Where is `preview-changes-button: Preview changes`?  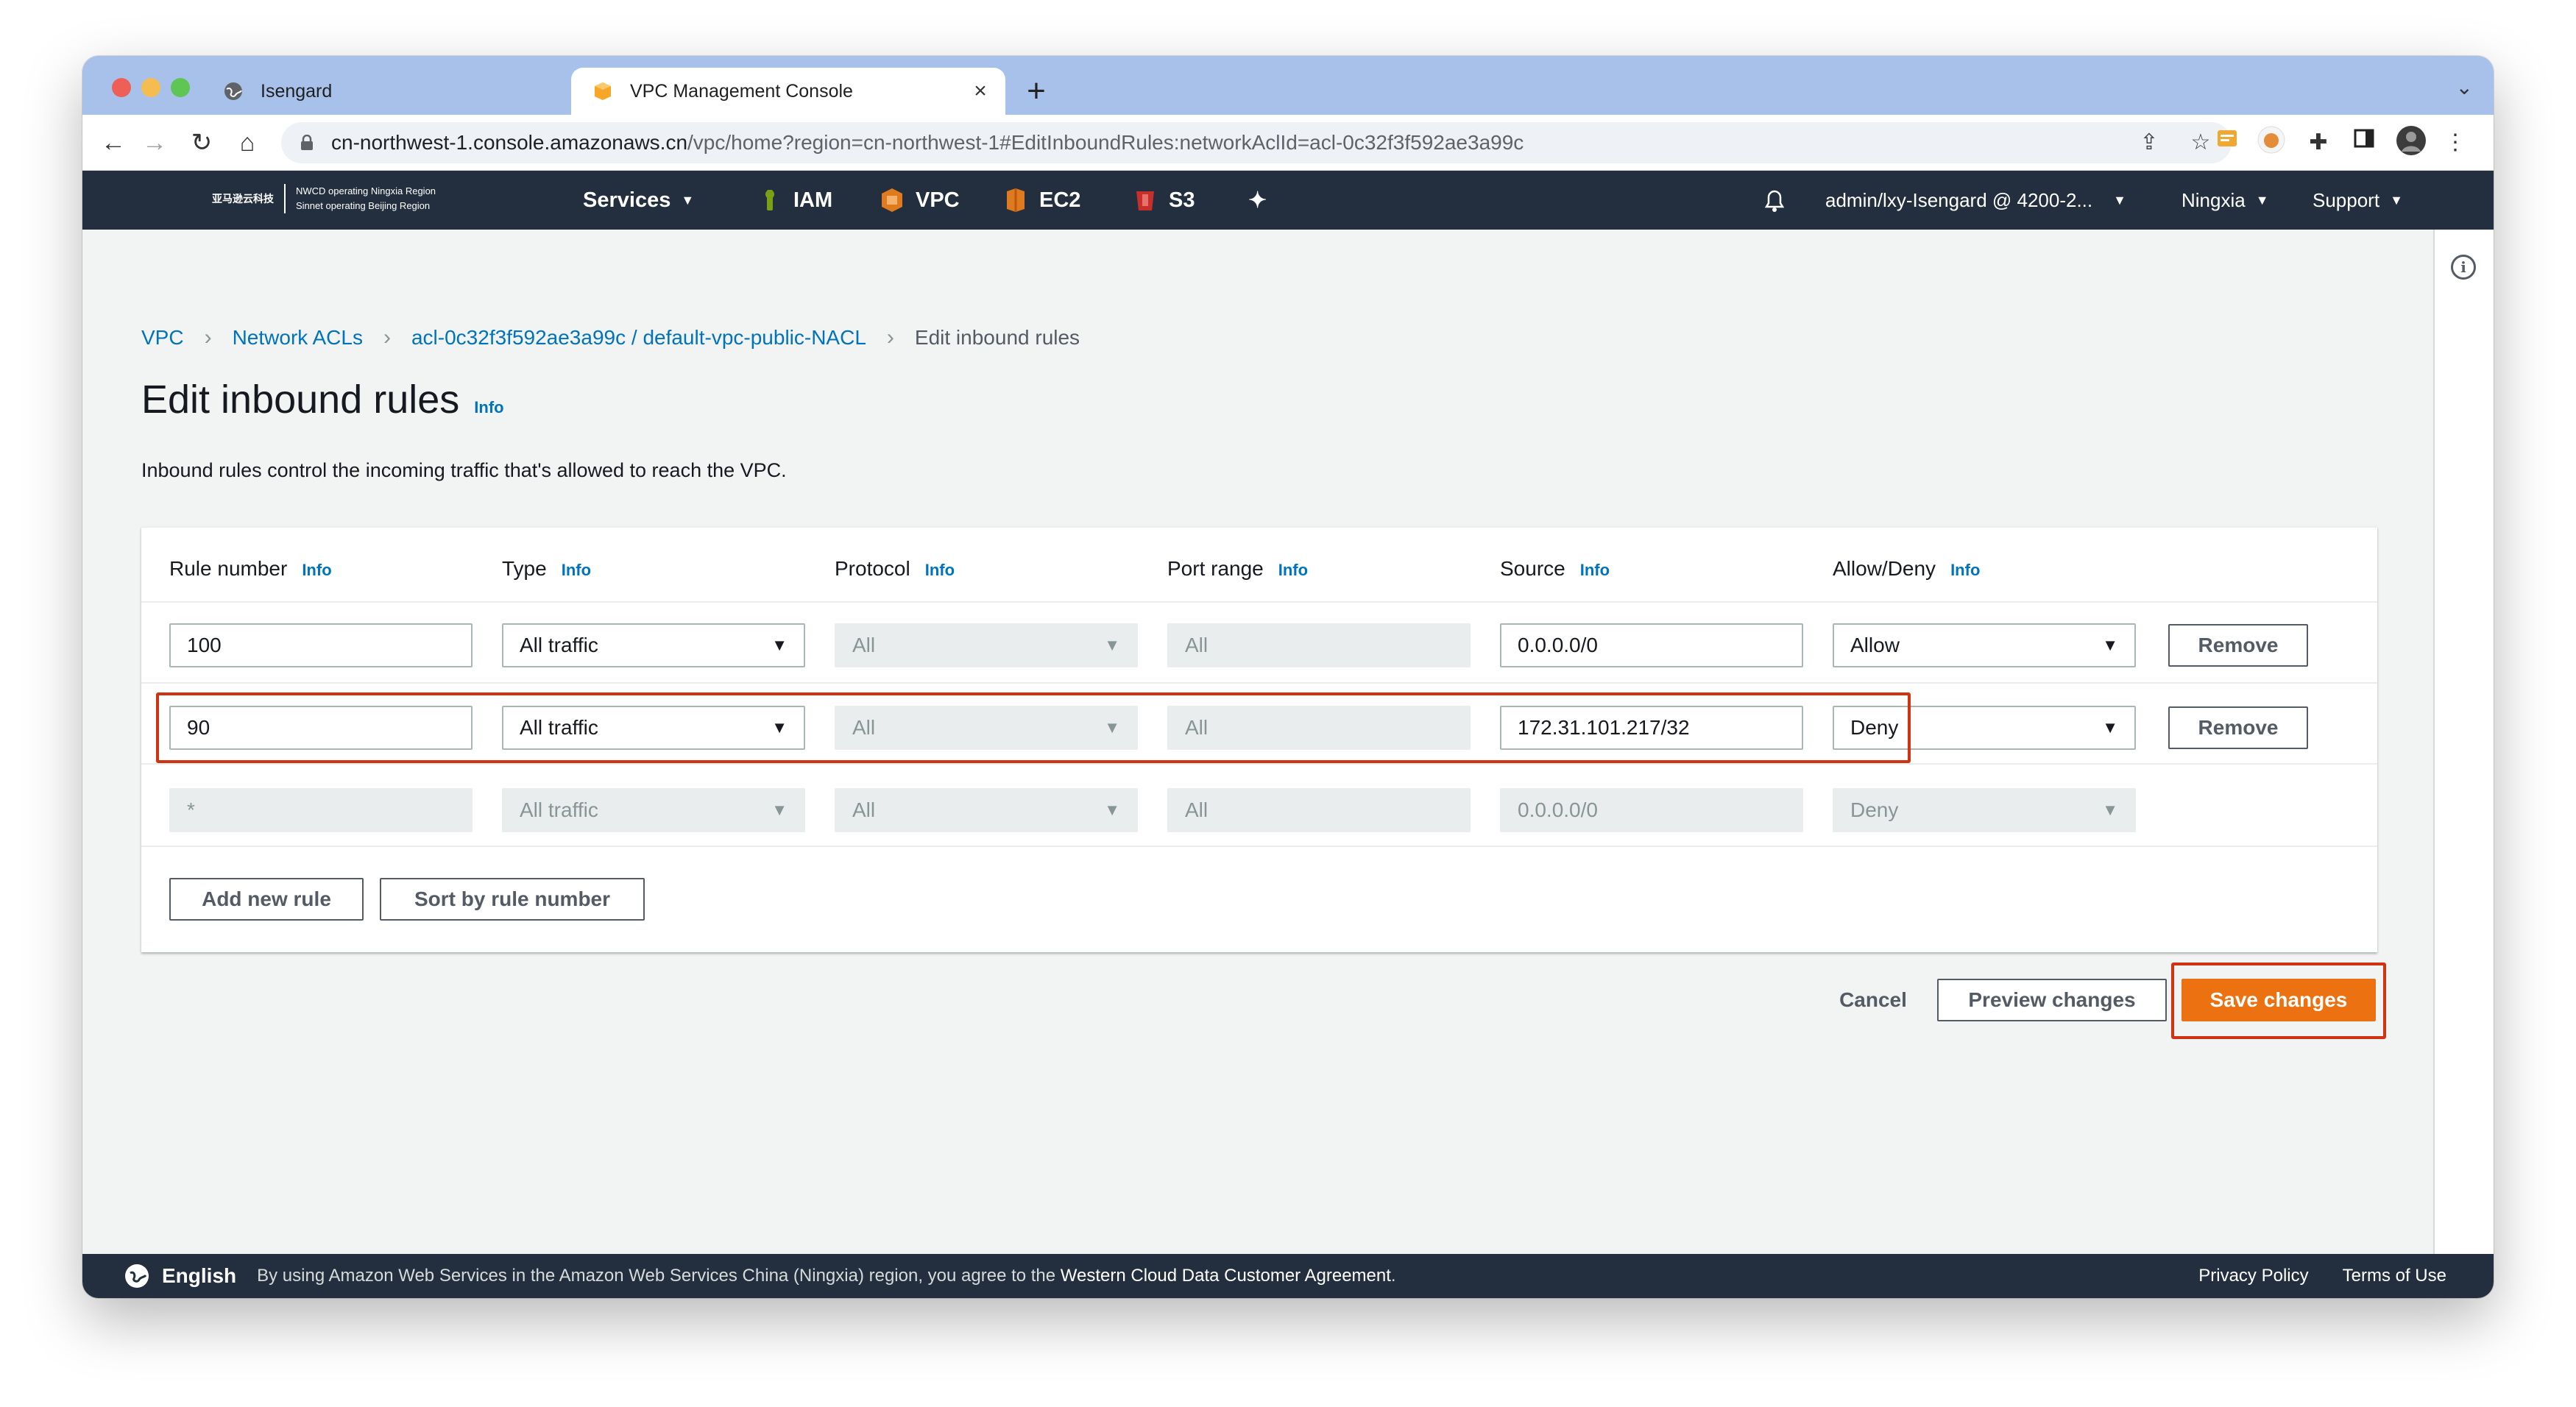
preview-changes-button: Preview changes is located at coordinates (2052, 1000).